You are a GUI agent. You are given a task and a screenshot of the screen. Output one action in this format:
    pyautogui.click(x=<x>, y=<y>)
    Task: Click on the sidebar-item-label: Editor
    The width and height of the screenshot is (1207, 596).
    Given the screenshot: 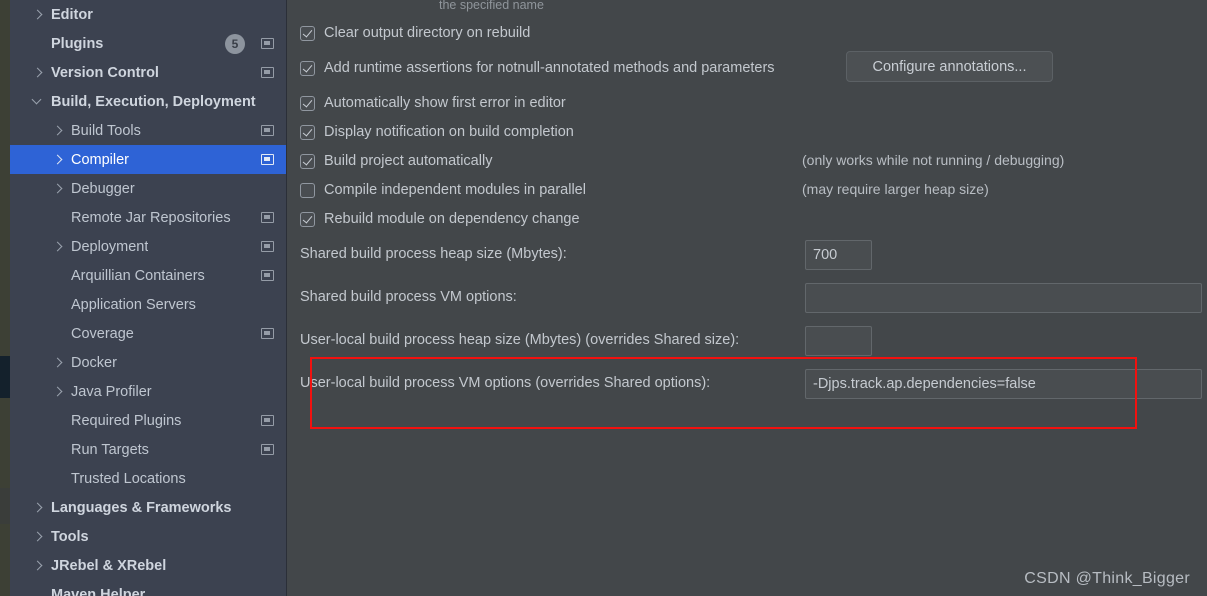 What is the action you would take?
    pyautogui.click(x=72, y=14)
    